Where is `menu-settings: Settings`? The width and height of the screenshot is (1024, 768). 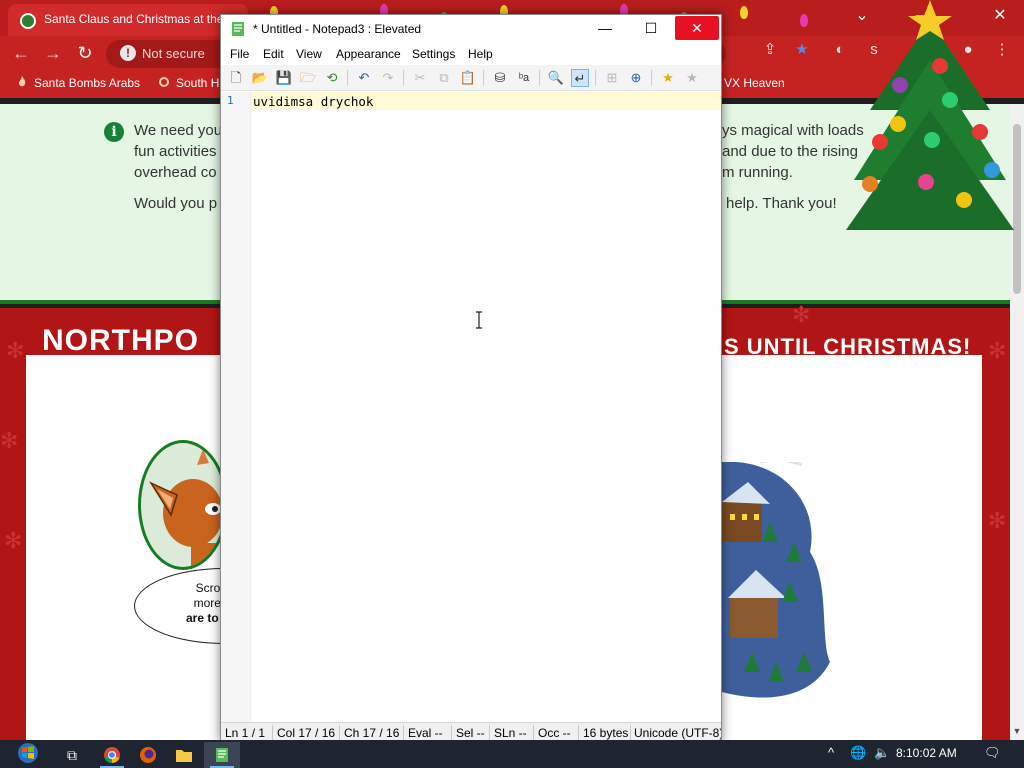 menu-settings: Settings is located at coordinates (433, 54).